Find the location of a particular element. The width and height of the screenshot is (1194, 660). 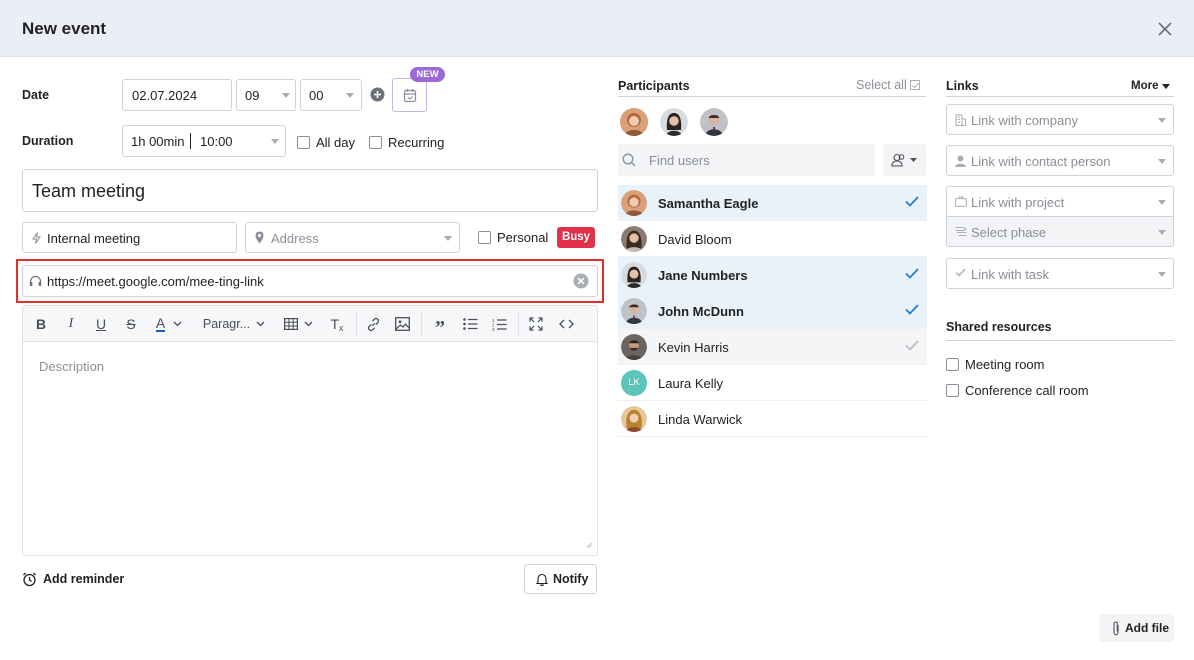

new-badge: NEW is located at coordinates (427, 74).